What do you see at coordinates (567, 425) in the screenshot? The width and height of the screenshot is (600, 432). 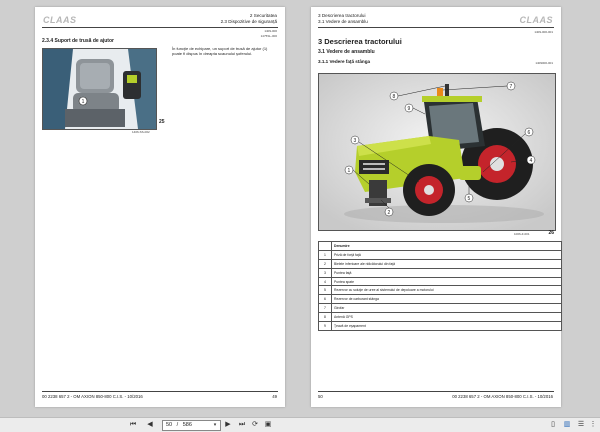 I see `two-page-view-icon: ▥` at bounding box center [567, 425].